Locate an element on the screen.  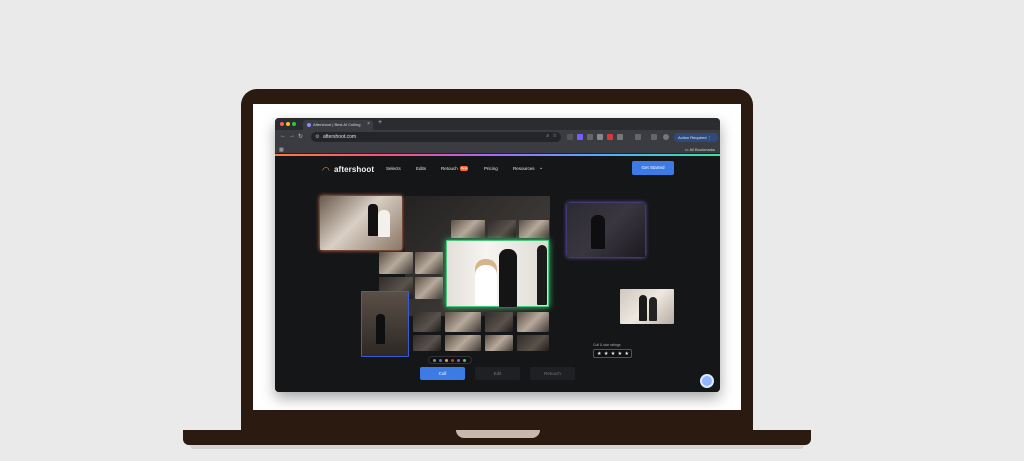
nav-retouch: Retouch is located at coordinates (449, 168).